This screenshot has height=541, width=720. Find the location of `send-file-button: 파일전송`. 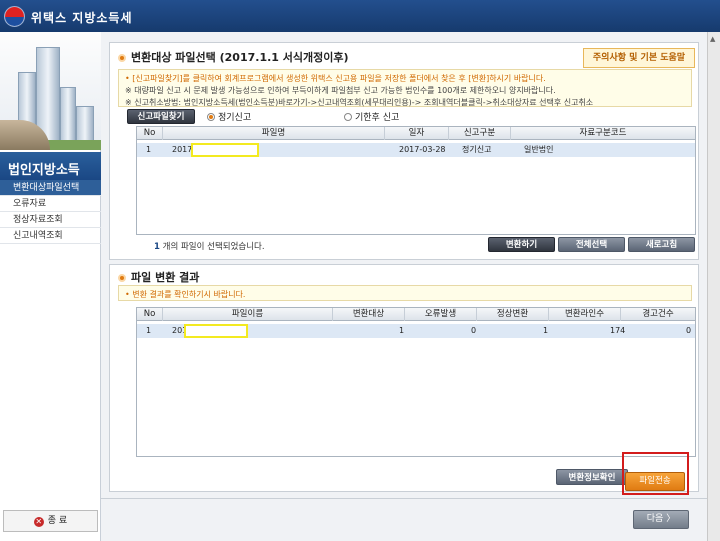

send-file-button: 파일전송 is located at coordinates (655, 481).